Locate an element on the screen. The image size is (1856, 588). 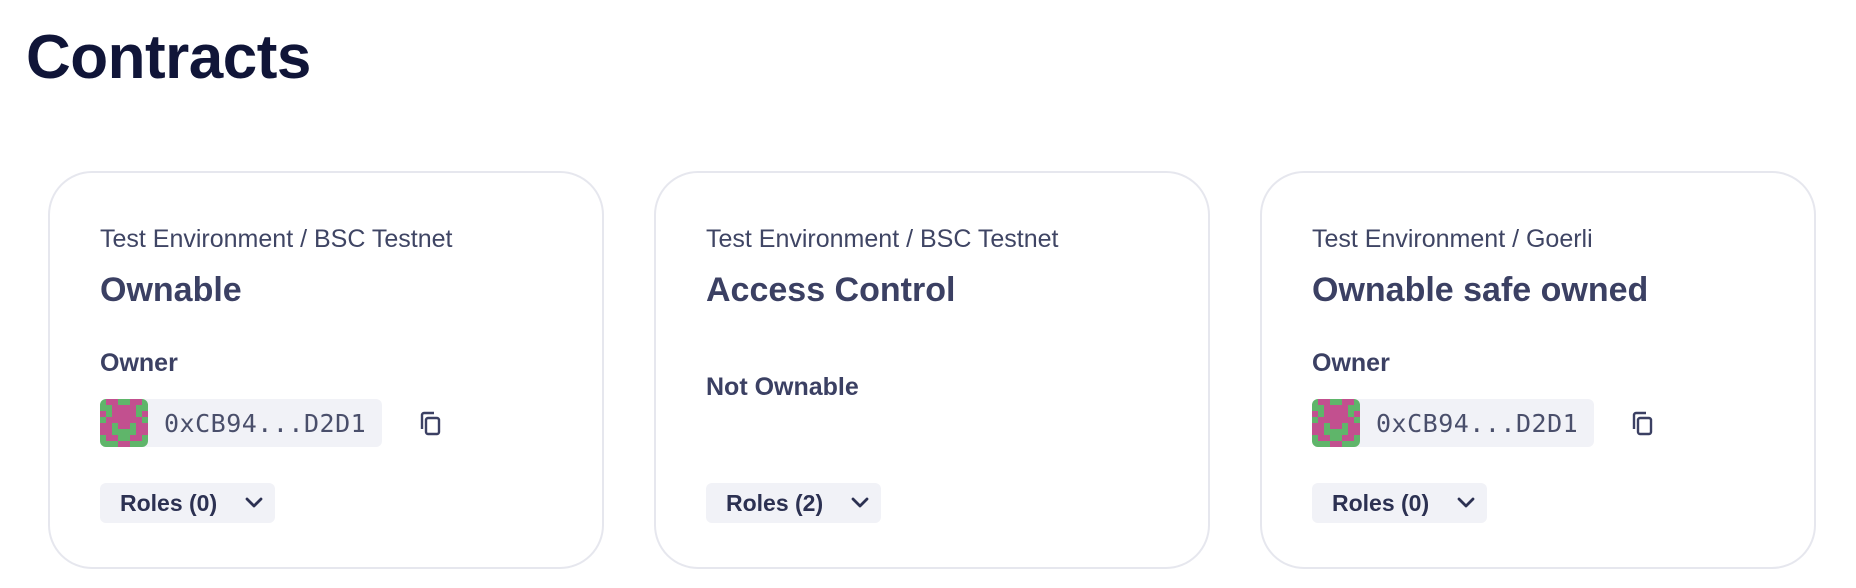
roles-dropdown-button: Roles (2) is located at coordinates (794, 503).